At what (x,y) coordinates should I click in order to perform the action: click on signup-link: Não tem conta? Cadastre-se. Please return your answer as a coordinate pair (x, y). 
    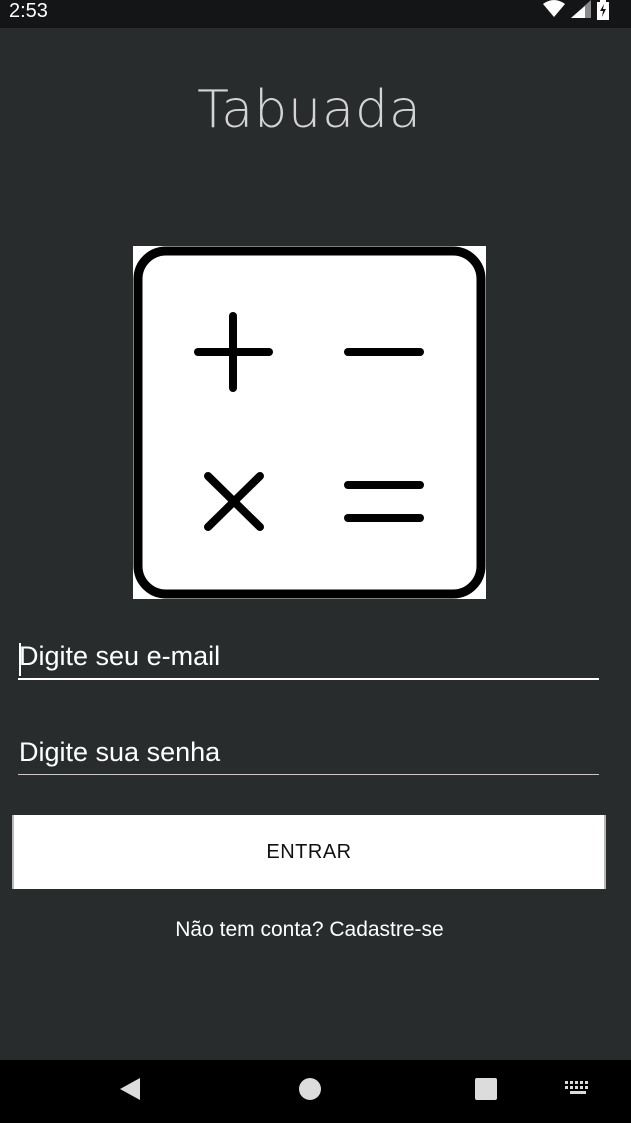
    Looking at the image, I should click on (309, 930).